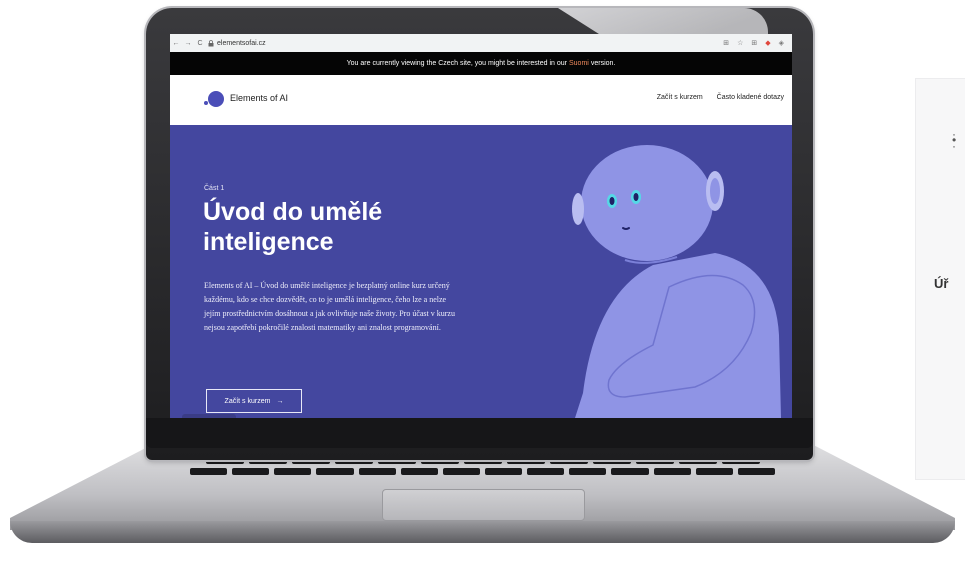 The width and height of the screenshot is (965, 562). Describe the element at coordinates (259, 98) in the screenshot. I see `site-brand: Elements of AI` at that location.